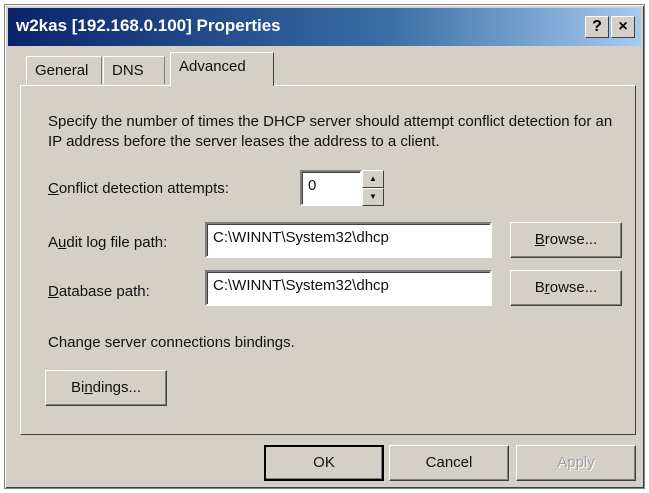 Image resolution: width=649 pixels, height=493 pixels. I want to click on audit-log-path-input: C:\WINNT\System32\dhcp, so click(348, 240).